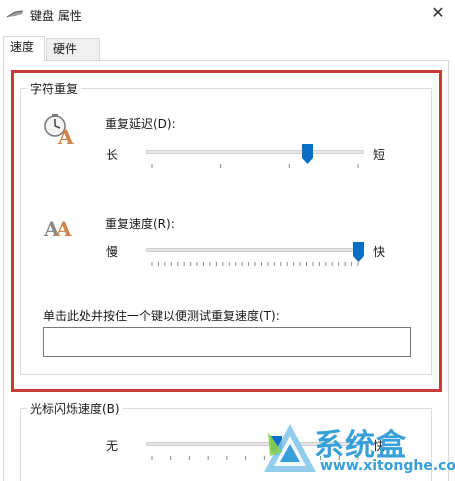  What do you see at coordinates (140, 124) in the screenshot?
I see `repeat-delay-label: 重复延迟(D):` at bounding box center [140, 124].